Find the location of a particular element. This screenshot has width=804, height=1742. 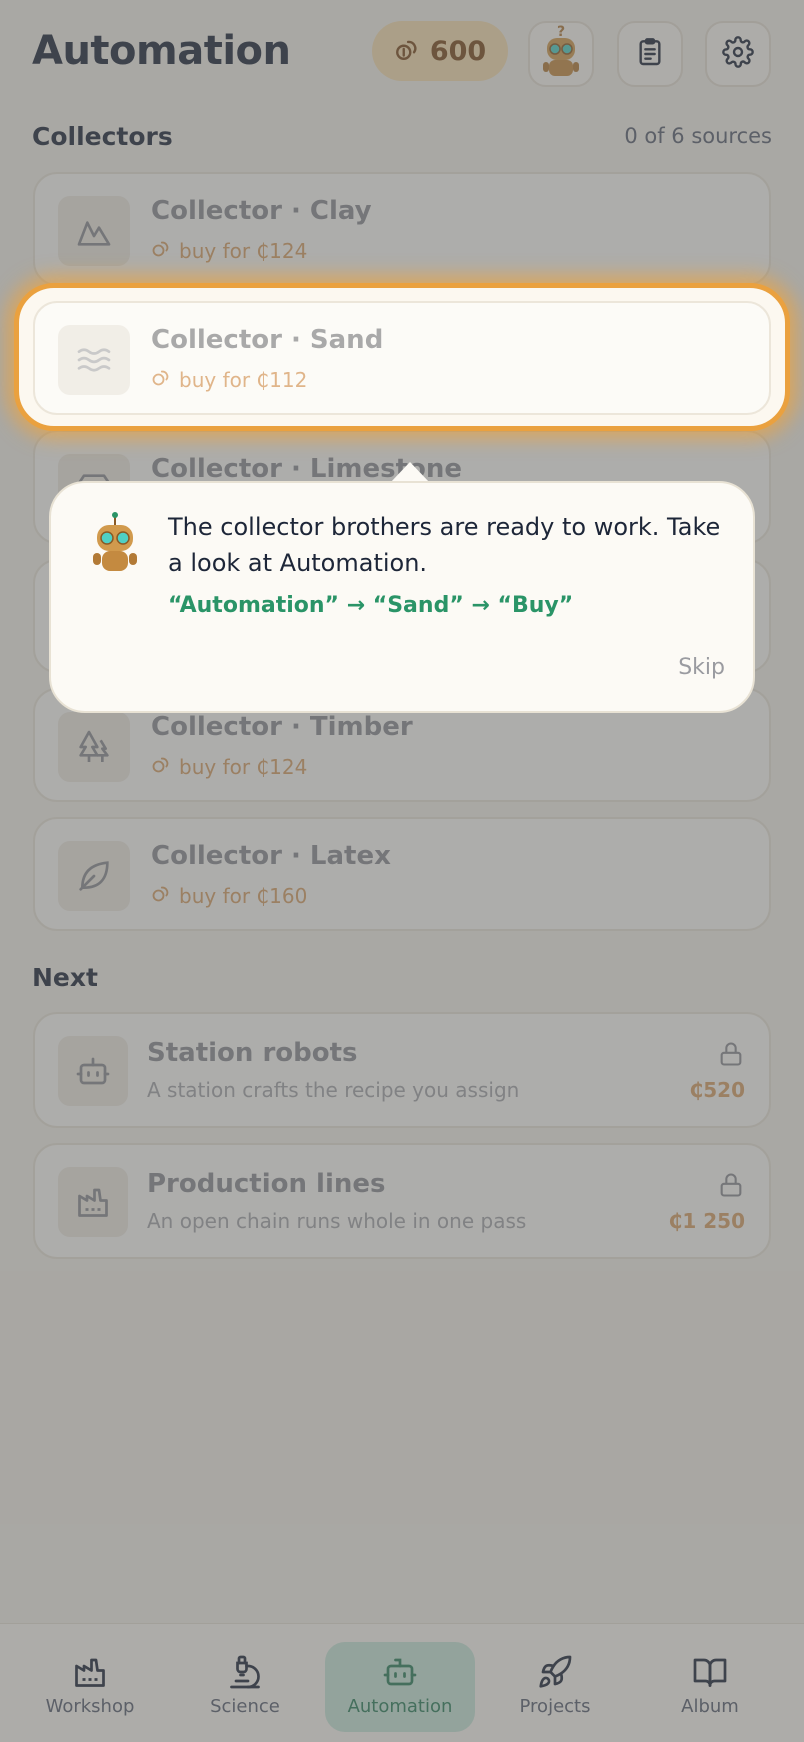

waves-icon is located at coordinates (94, 360).